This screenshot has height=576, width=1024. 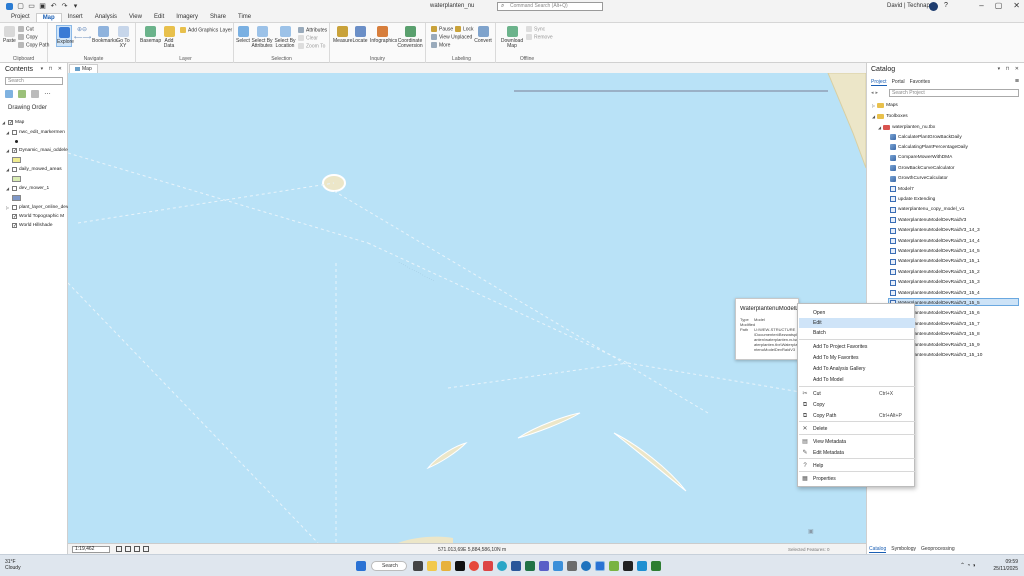 What do you see at coordinates (933, 6) in the screenshot?
I see `avatar` at bounding box center [933, 6].